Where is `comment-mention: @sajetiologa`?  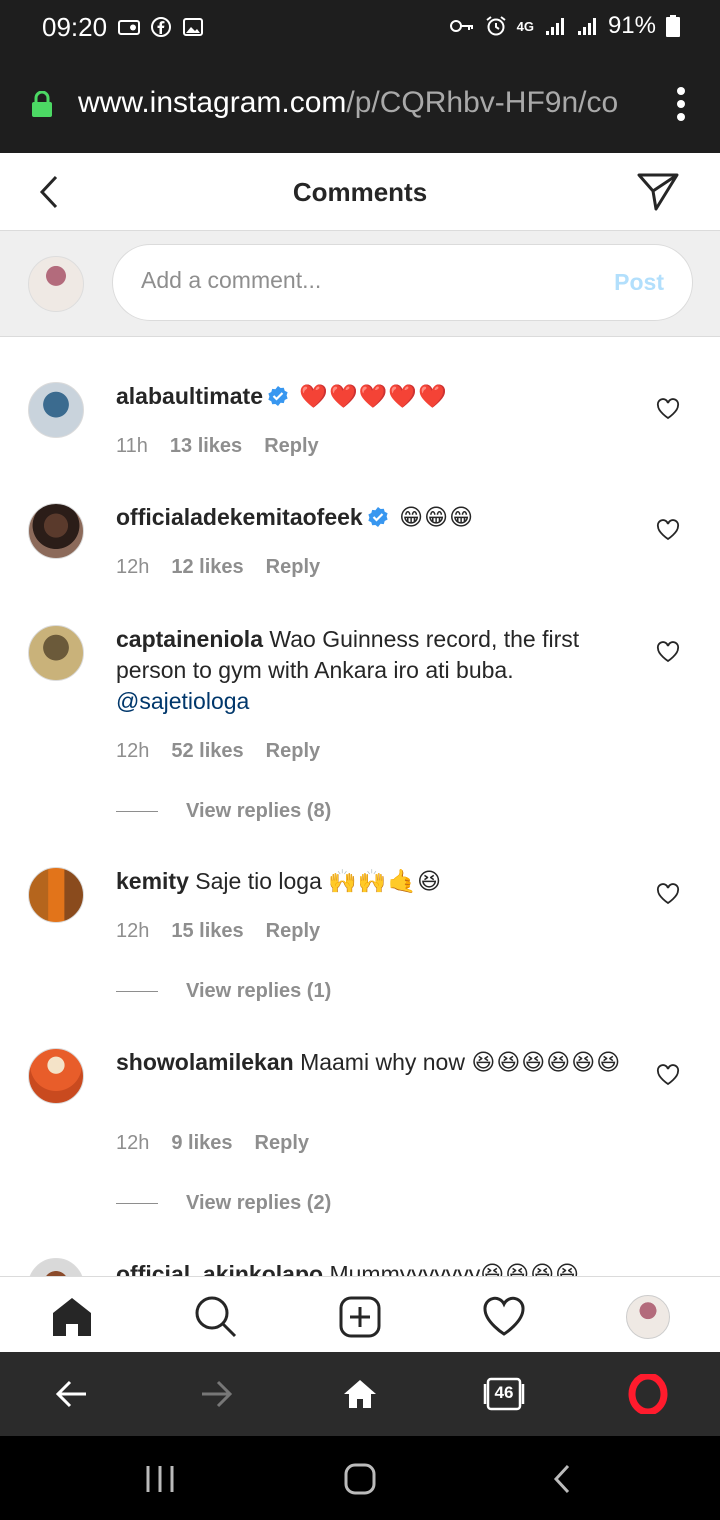 comment-mention: @sajetiologa is located at coordinates (182, 701).